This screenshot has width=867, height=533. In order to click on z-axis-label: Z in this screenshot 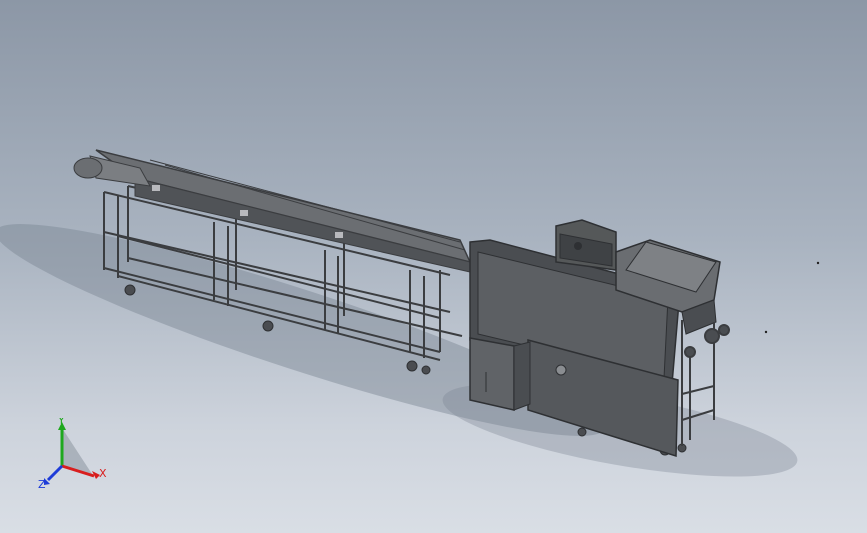, I will do `click(42, 484)`.